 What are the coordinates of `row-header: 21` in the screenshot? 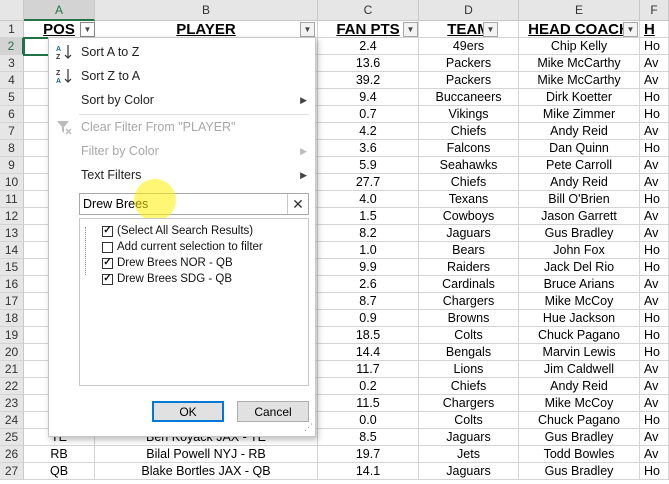 It's located at (12, 369).